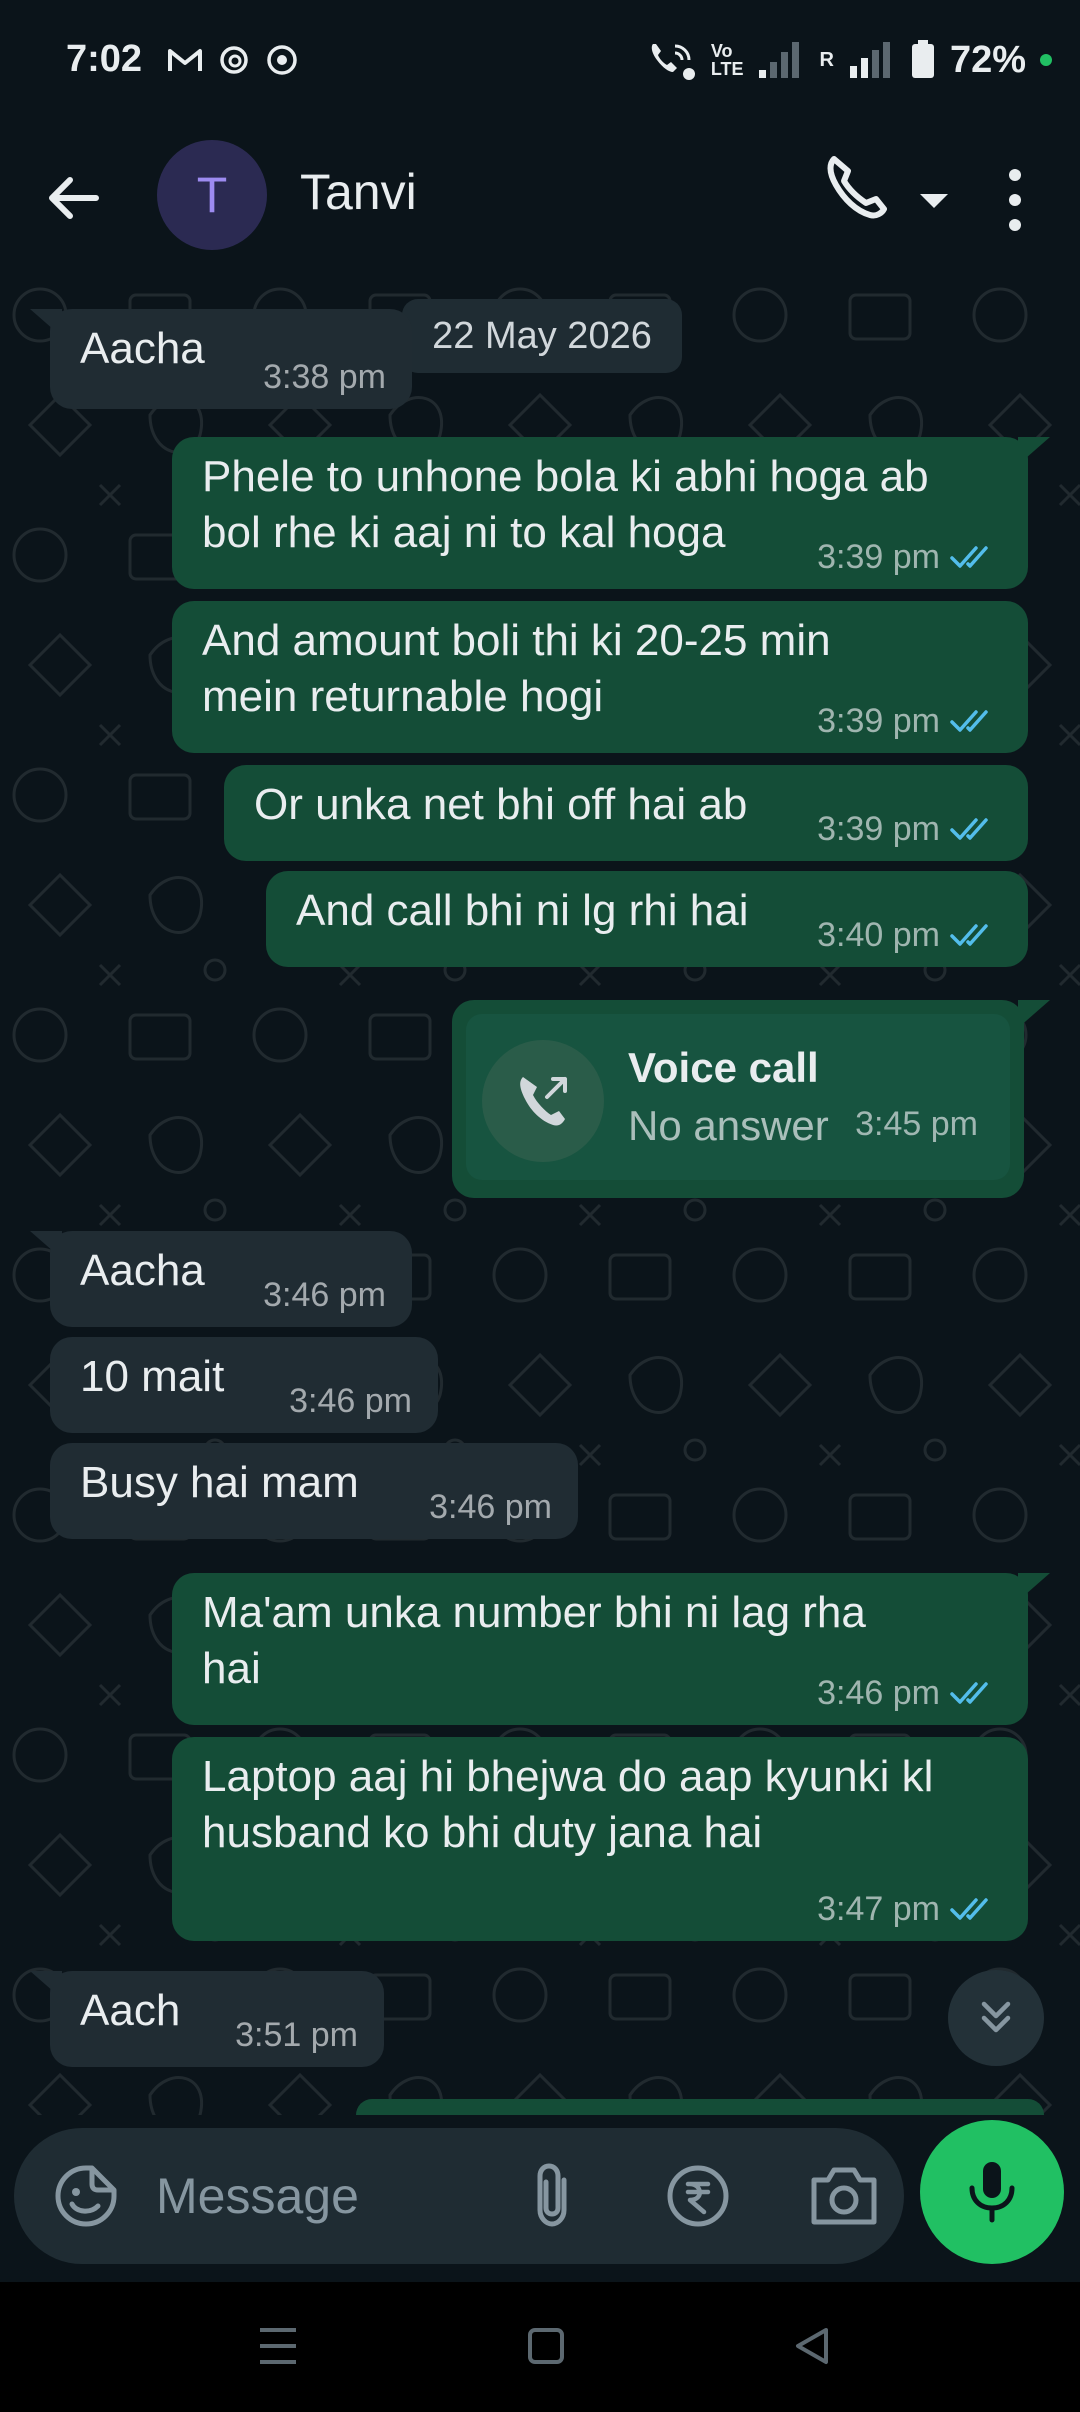 This screenshot has height=2412, width=1080. What do you see at coordinates (1046, 60) in the screenshot?
I see `privacy-dot` at bounding box center [1046, 60].